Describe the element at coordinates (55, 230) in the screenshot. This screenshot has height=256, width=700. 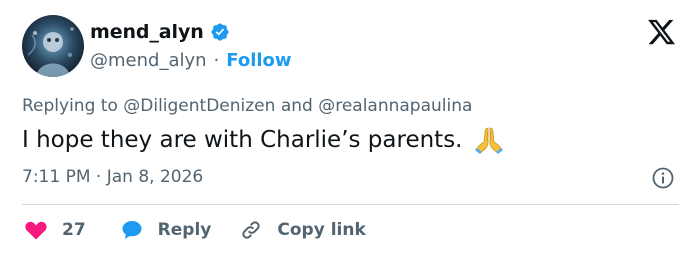
I see `like-button: 27` at that location.